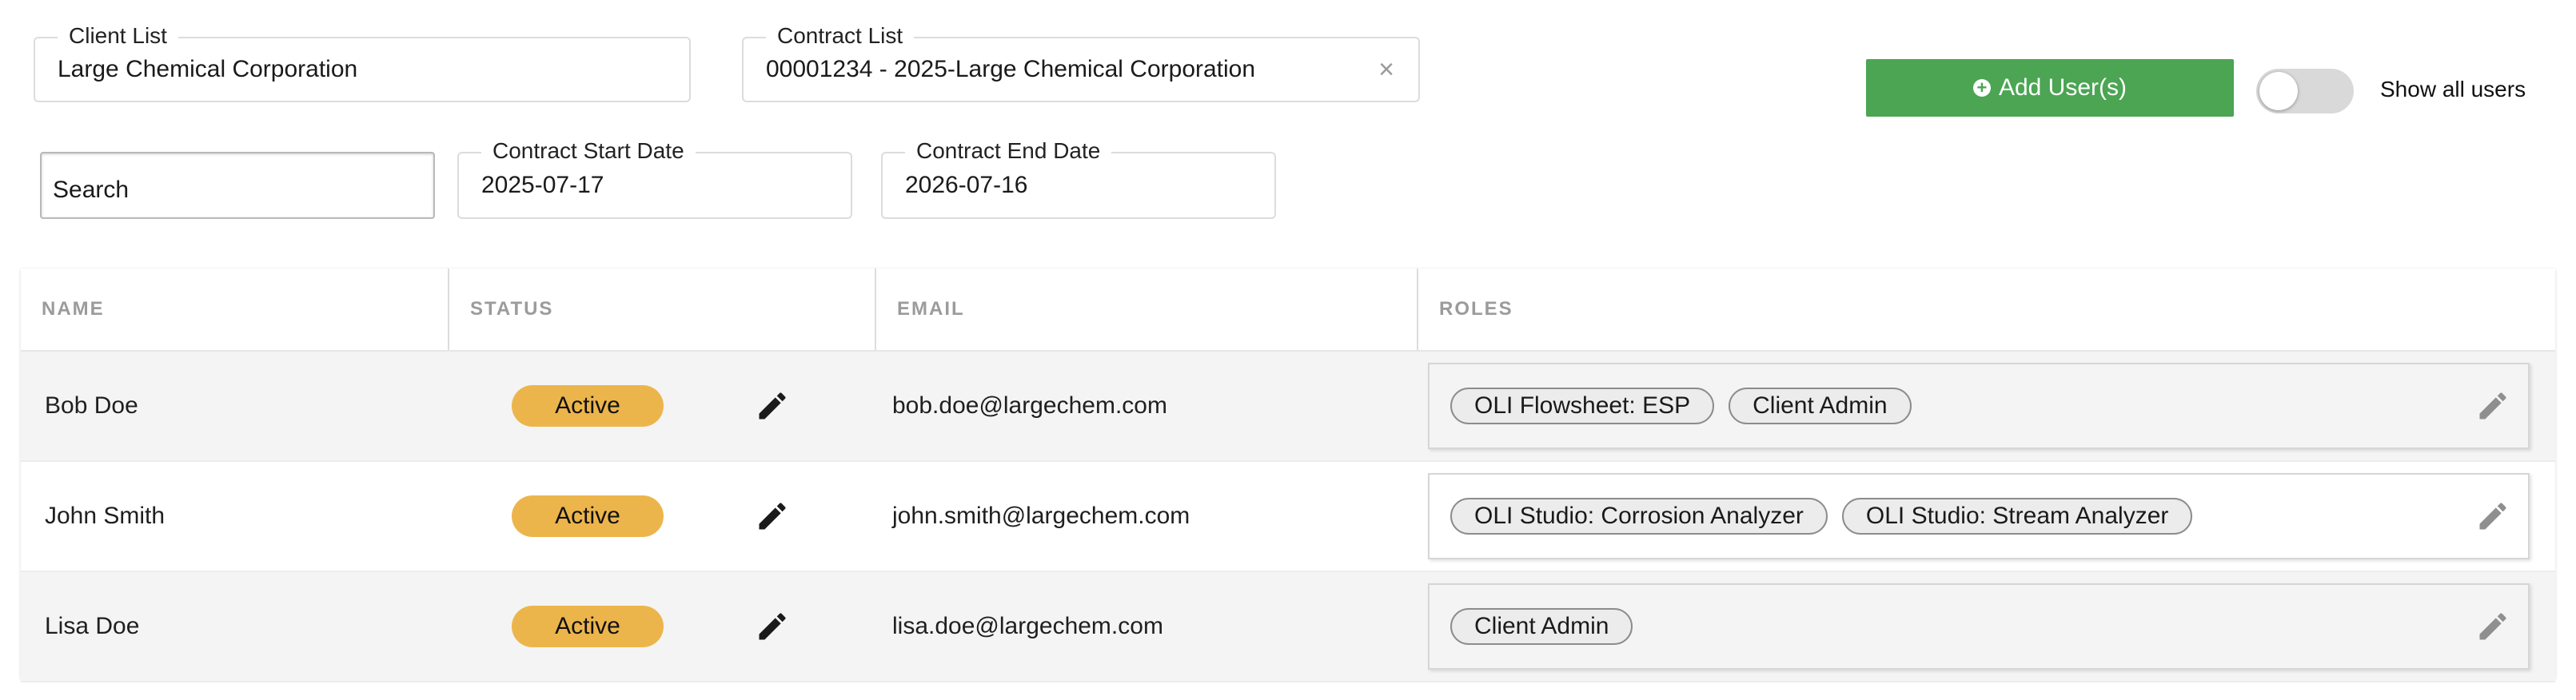 This screenshot has width=2576, height=700. I want to click on roles-field: OLI Flowsheet: ESP Client Admin, so click(1979, 406).